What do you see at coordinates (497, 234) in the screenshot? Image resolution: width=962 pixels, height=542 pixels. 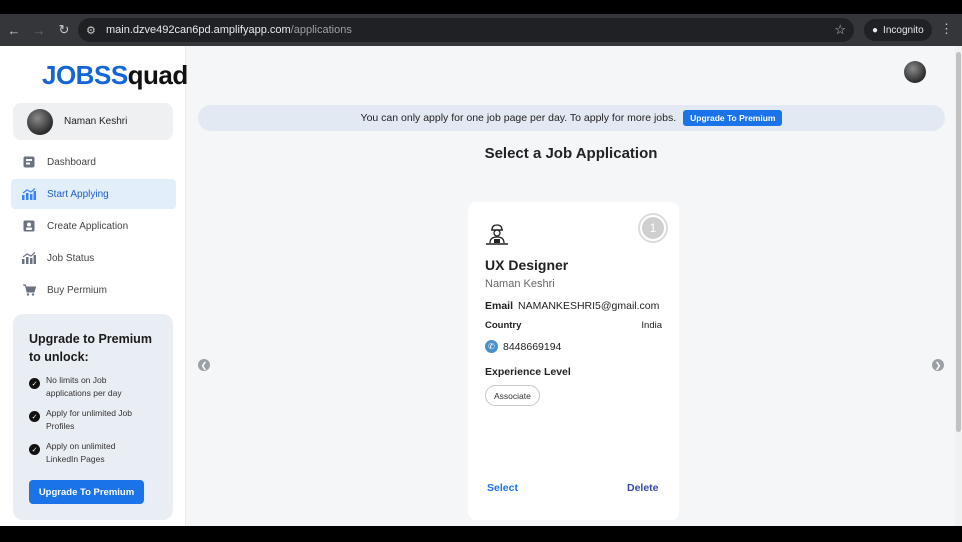 I see `worker-icon` at bounding box center [497, 234].